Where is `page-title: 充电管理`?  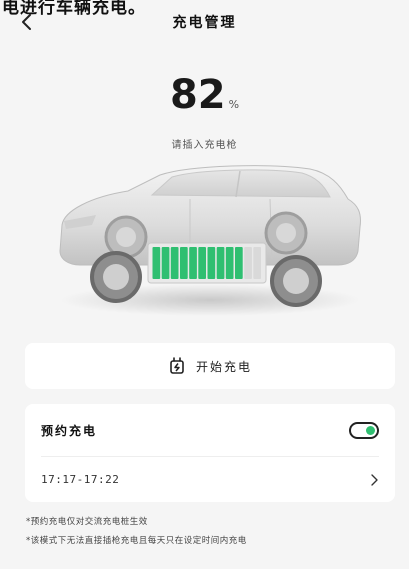 page-title: 充电管理 is located at coordinates (204, 23).